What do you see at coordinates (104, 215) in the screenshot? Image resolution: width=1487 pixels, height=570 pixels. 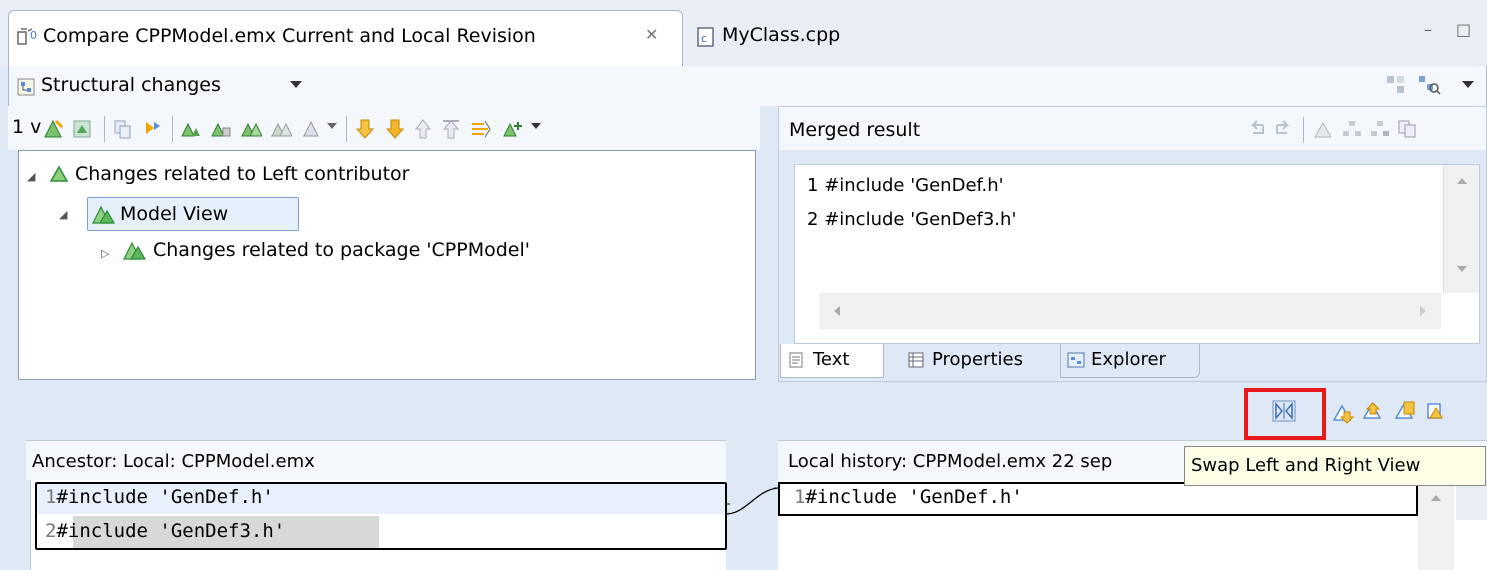 I see `model-view-icon` at bounding box center [104, 215].